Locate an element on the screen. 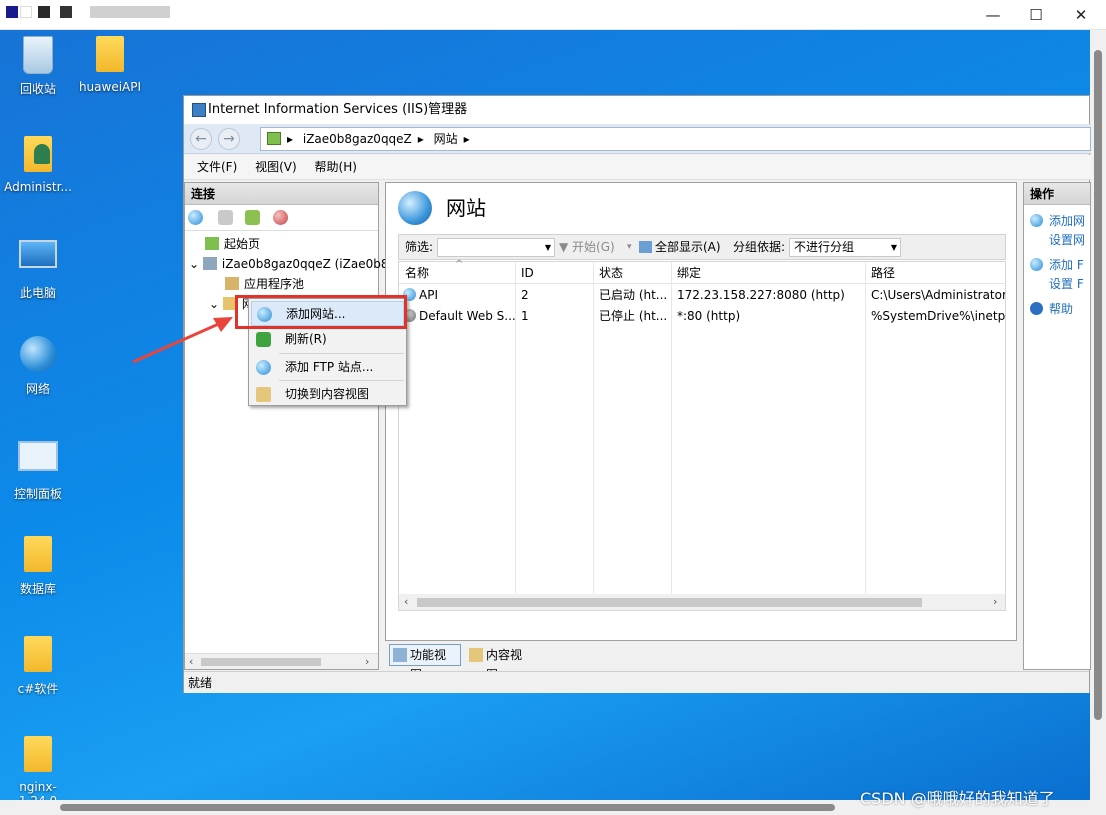  desktop-icon-huaweiapi: huaweiAPI is located at coordinates (110, 65).